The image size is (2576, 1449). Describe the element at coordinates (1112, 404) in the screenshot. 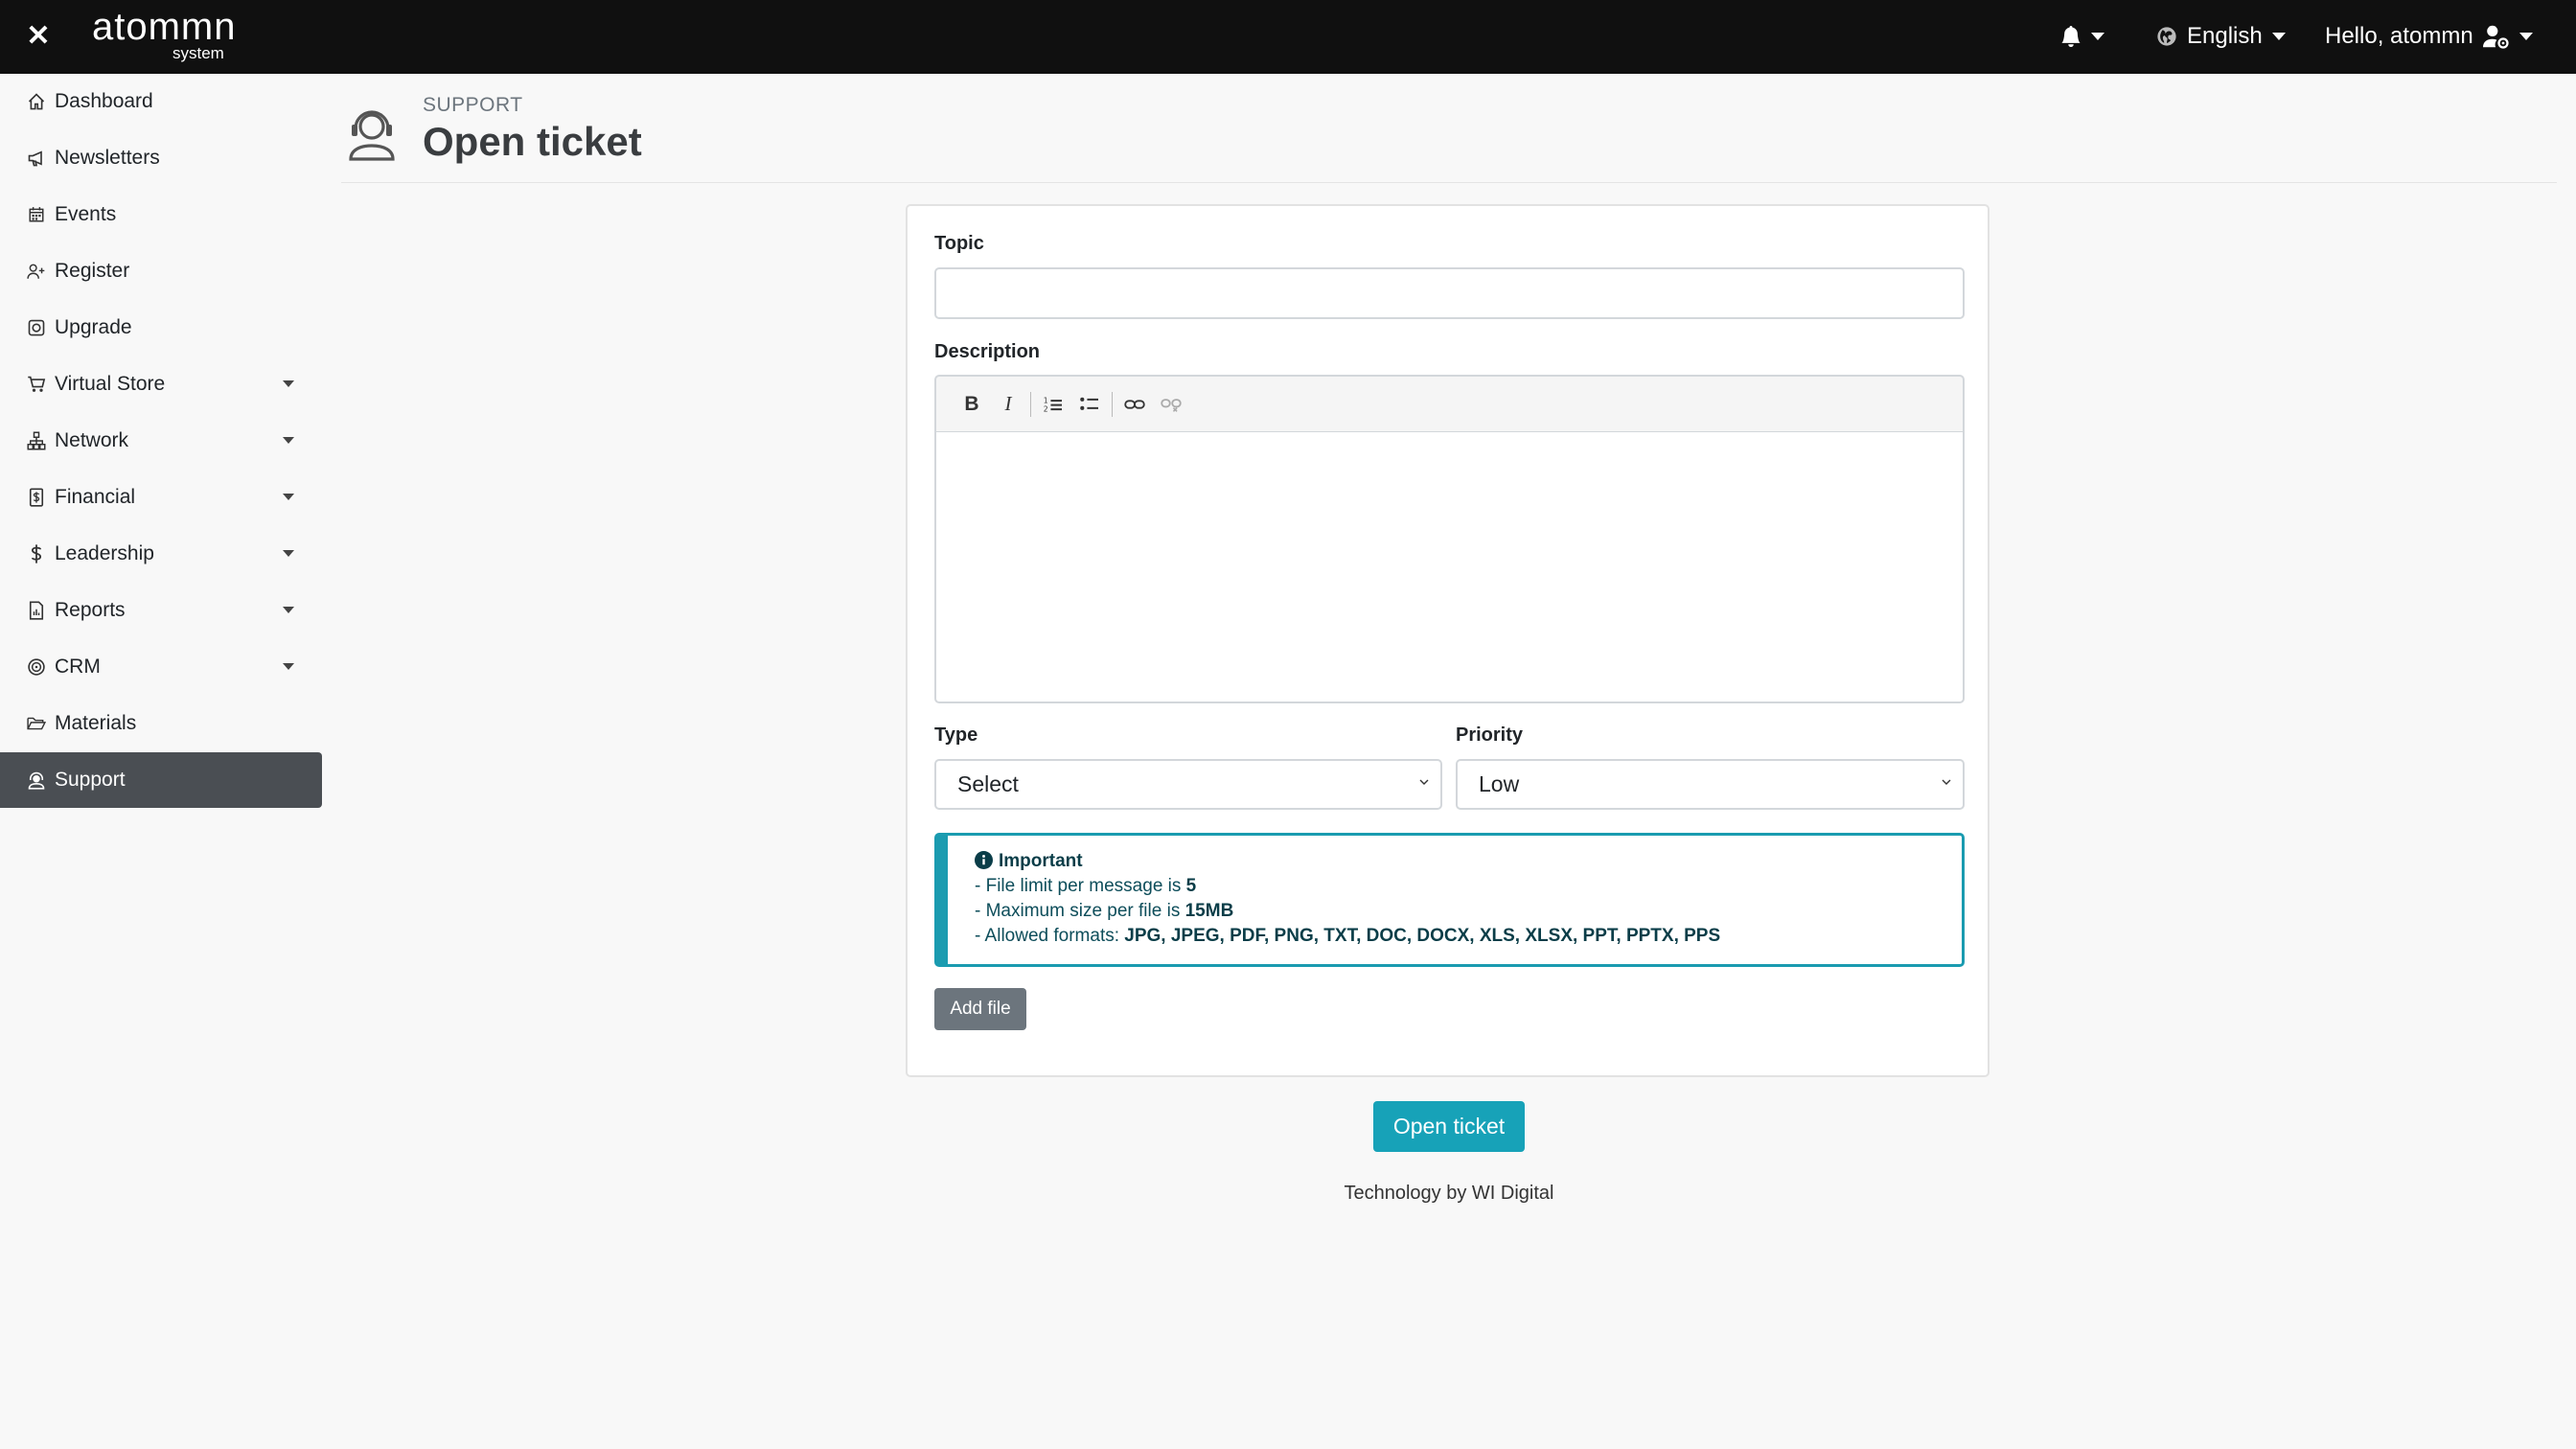

I see `toolbar-divider` at that location.